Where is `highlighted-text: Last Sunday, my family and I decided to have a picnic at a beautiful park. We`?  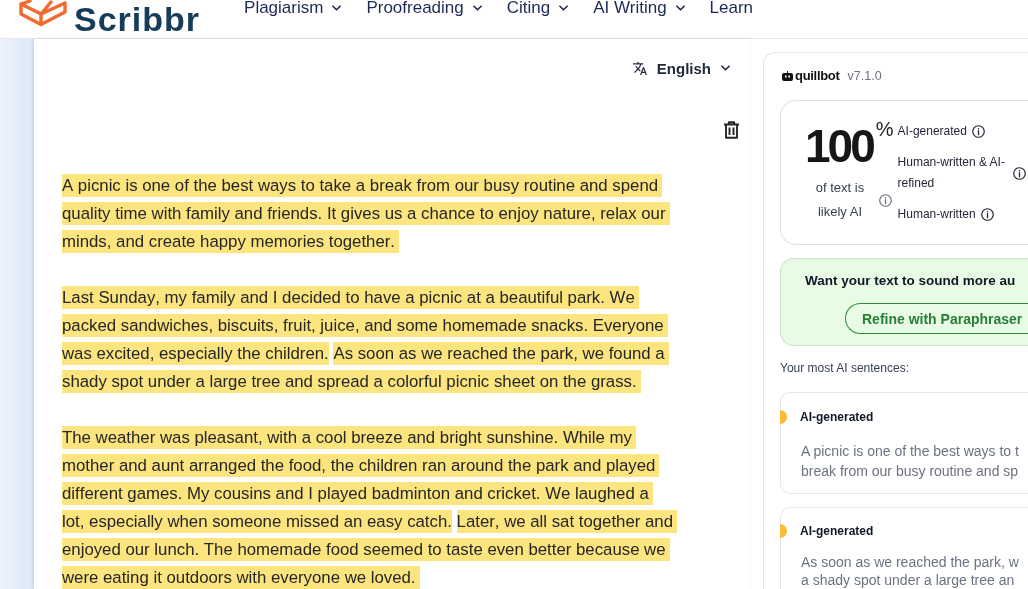
highlighted-text: Last Sunday, my family and I decided to have a picnic at a beautiful park. We is located at coordinates (350, 297).